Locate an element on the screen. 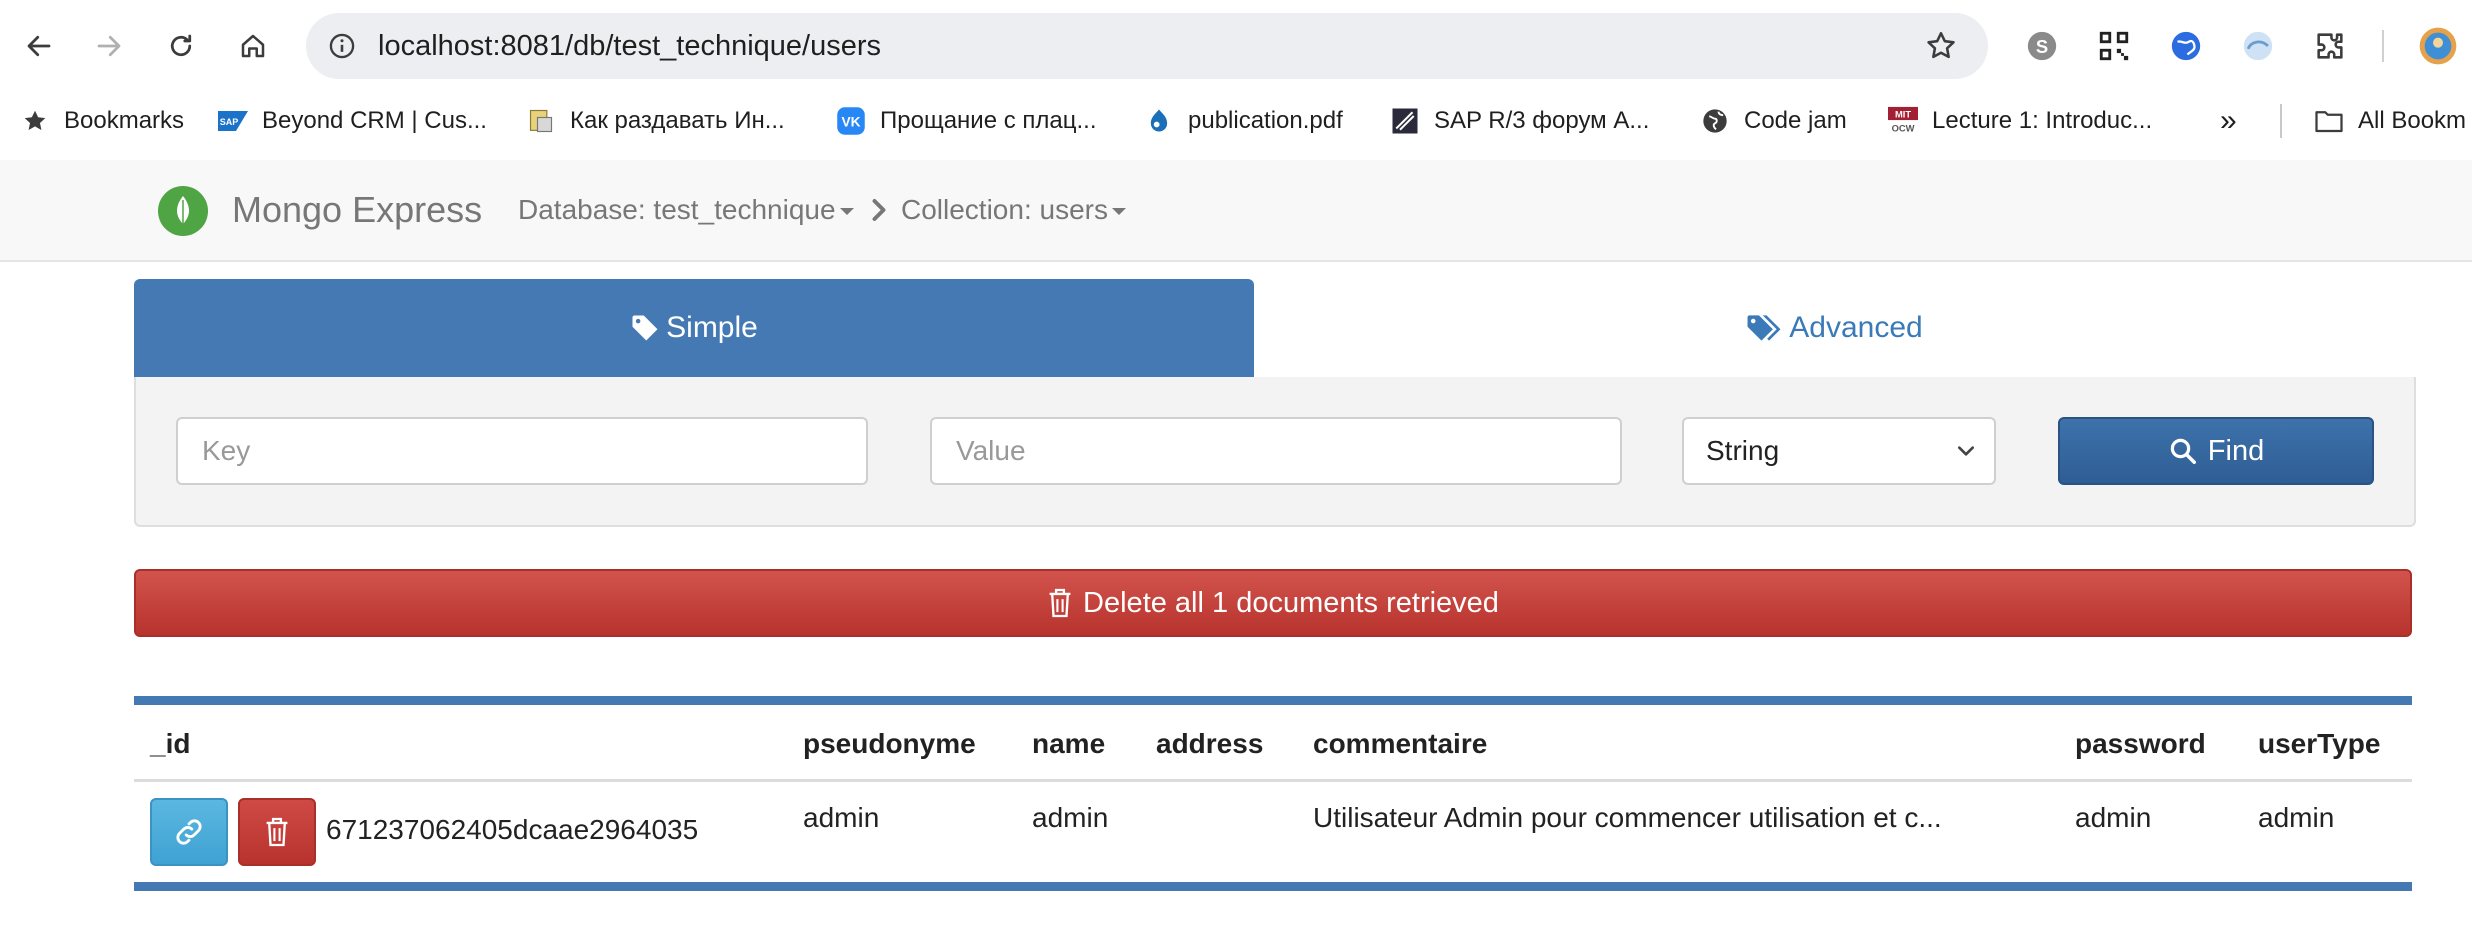 This screenshot has width=2472, height=932. cell-pseudonyme: admin is located at coordinates (841, 817).